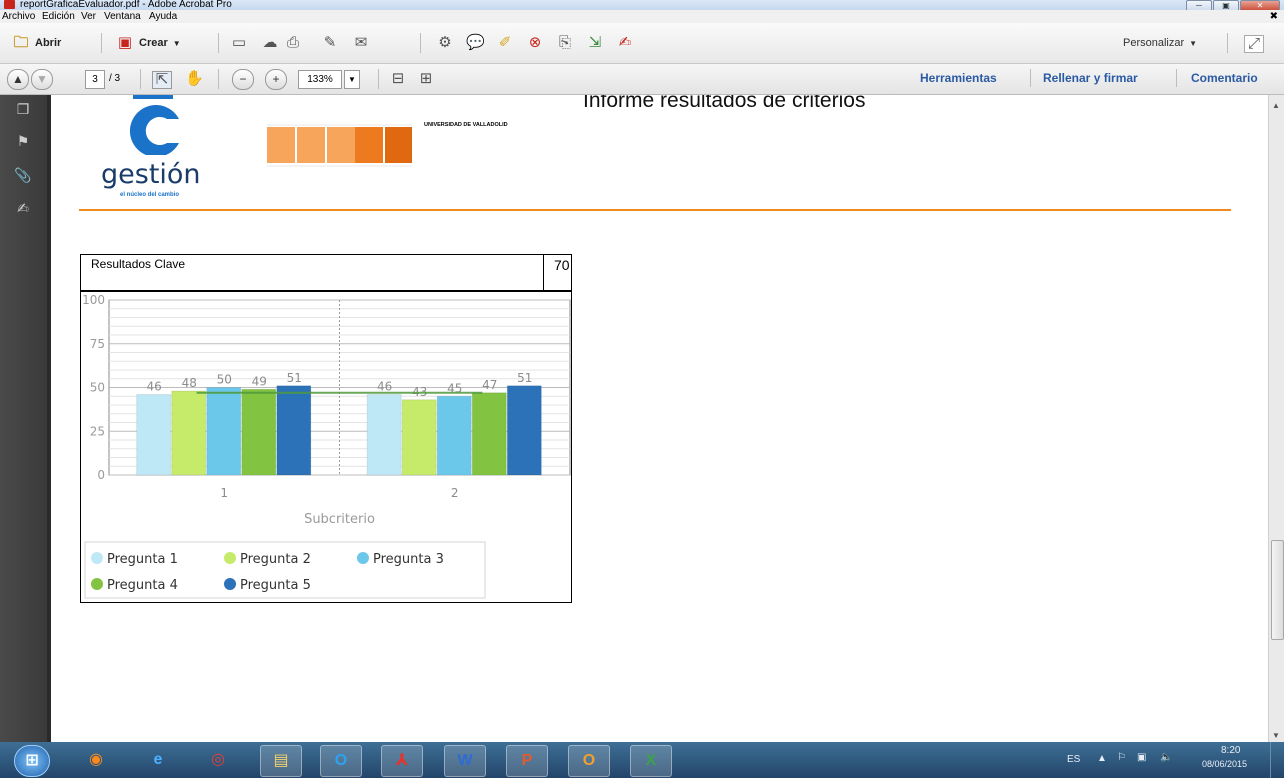 The height and width of the screenshot is (778, 1284). What do you see at coordinates (96, 760) in the screenshot?
I see `firefox-icon: ◉` at bounding box center [96, 760].